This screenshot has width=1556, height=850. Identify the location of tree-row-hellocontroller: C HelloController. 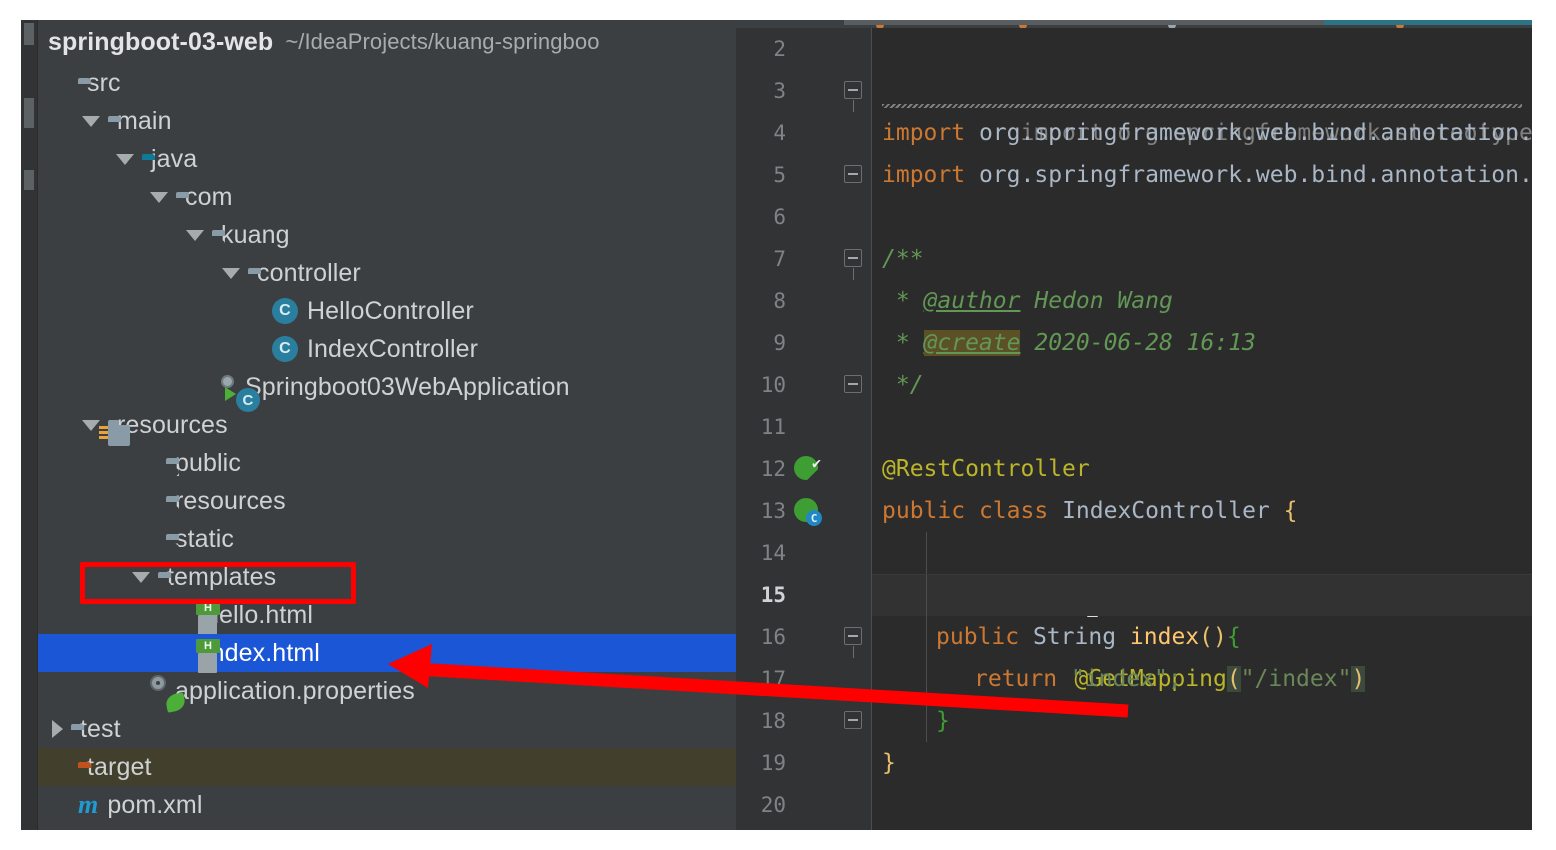
(387, 311).